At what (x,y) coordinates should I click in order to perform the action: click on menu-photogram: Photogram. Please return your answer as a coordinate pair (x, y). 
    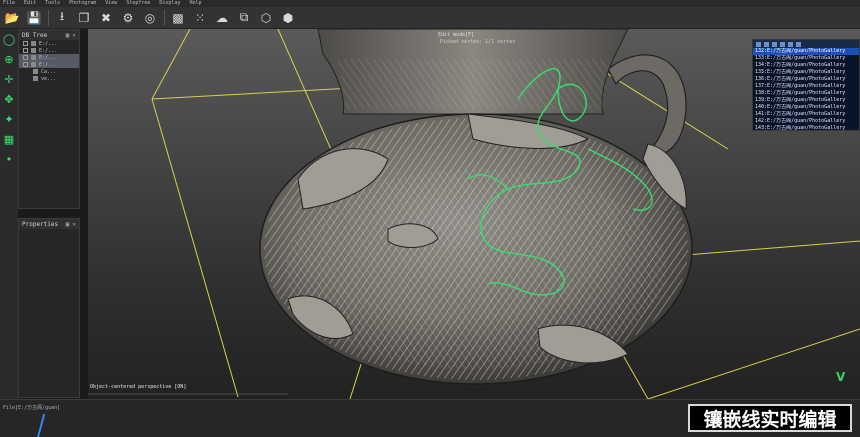
    Looking at the image, I should click on (82, 3).